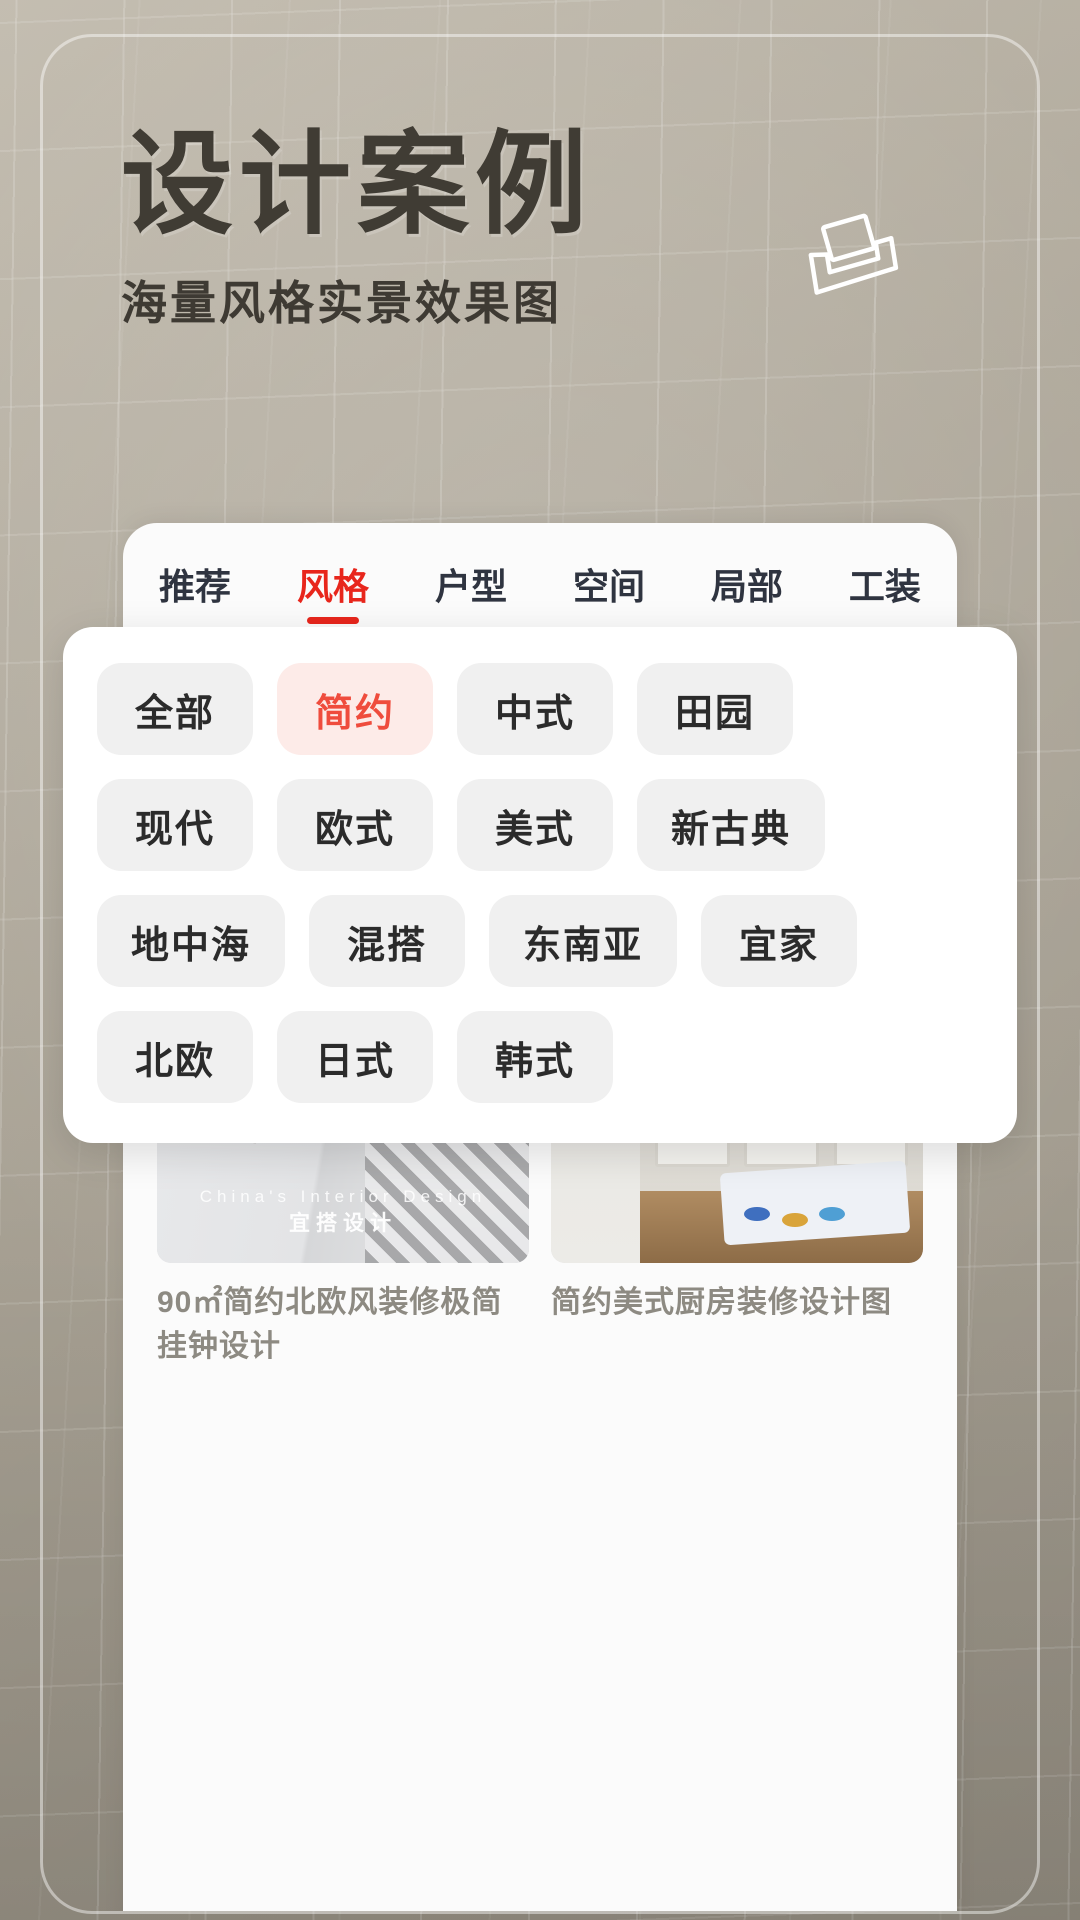 The width and height of the screenshot is (1080, 1920). I want to click on filter-chip-ikea: 宜家, so click(779, 941).